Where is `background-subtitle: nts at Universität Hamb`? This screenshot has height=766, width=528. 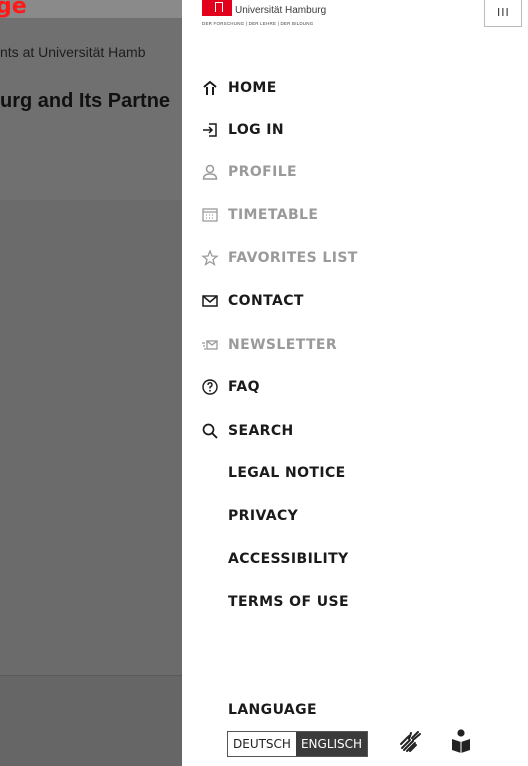 background-subtitle: nts at Universität Hamb is located at coordinates (73, 52).